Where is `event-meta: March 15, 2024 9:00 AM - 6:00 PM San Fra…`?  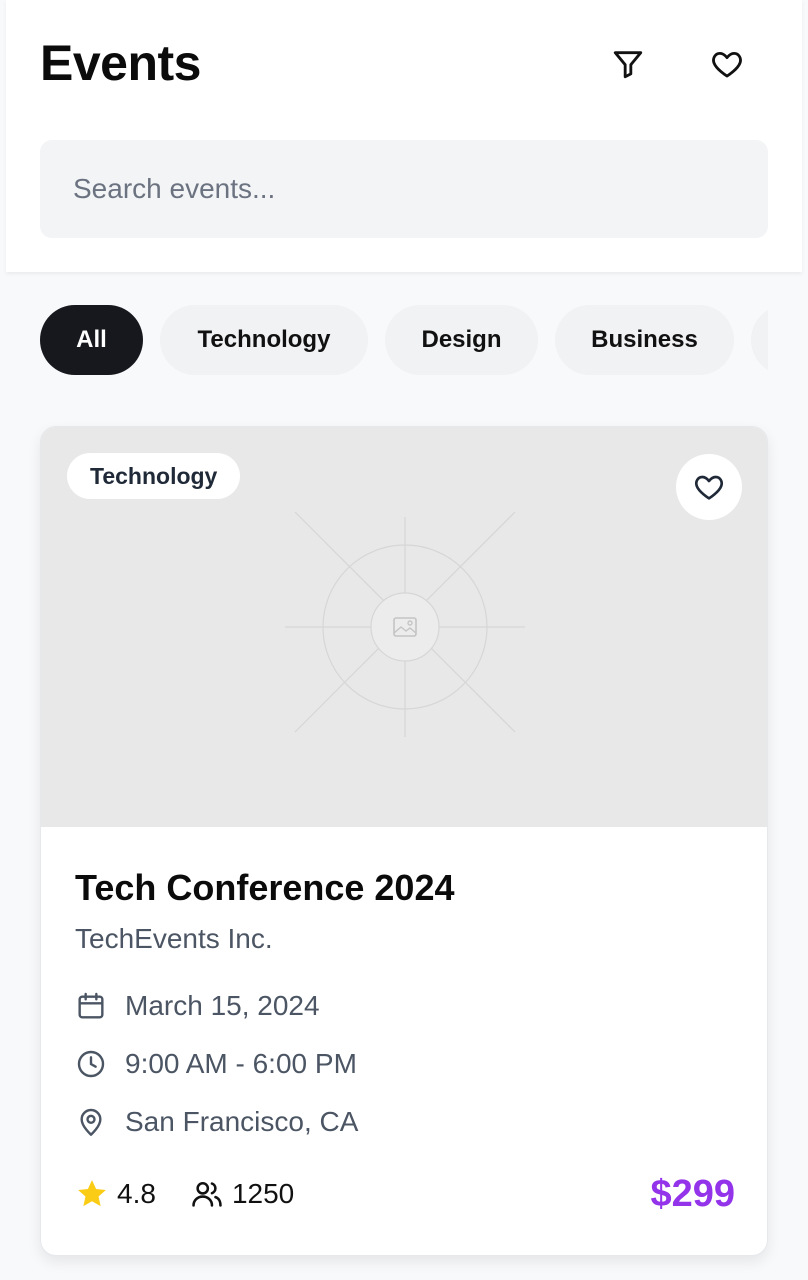 event-meta: March 15, 2024 9:00 AM - 6:00 PM San Fra… is located at coordinates (405, 1064).